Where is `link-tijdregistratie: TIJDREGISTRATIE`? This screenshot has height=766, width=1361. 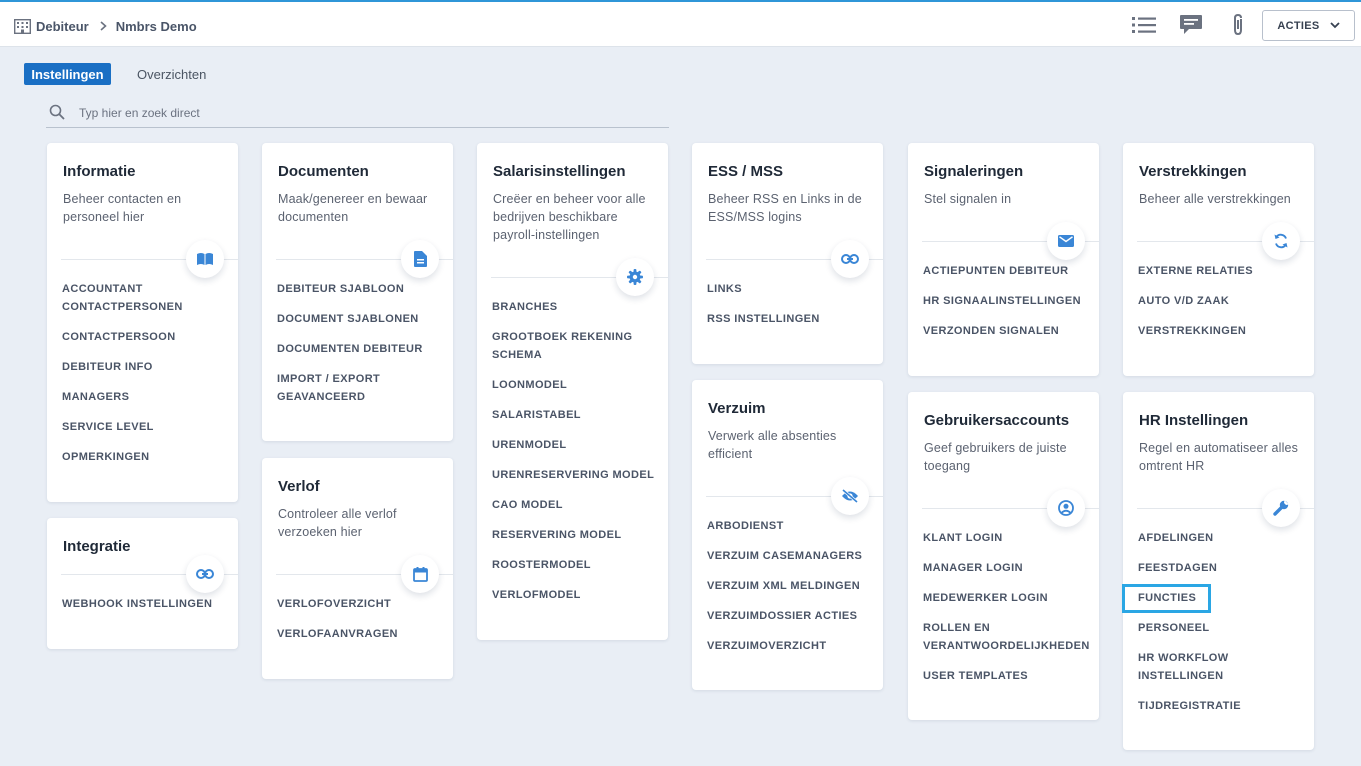 link-tijdregistratie: TIJDREGISTRATIE is located at coordinates (1222, 706).